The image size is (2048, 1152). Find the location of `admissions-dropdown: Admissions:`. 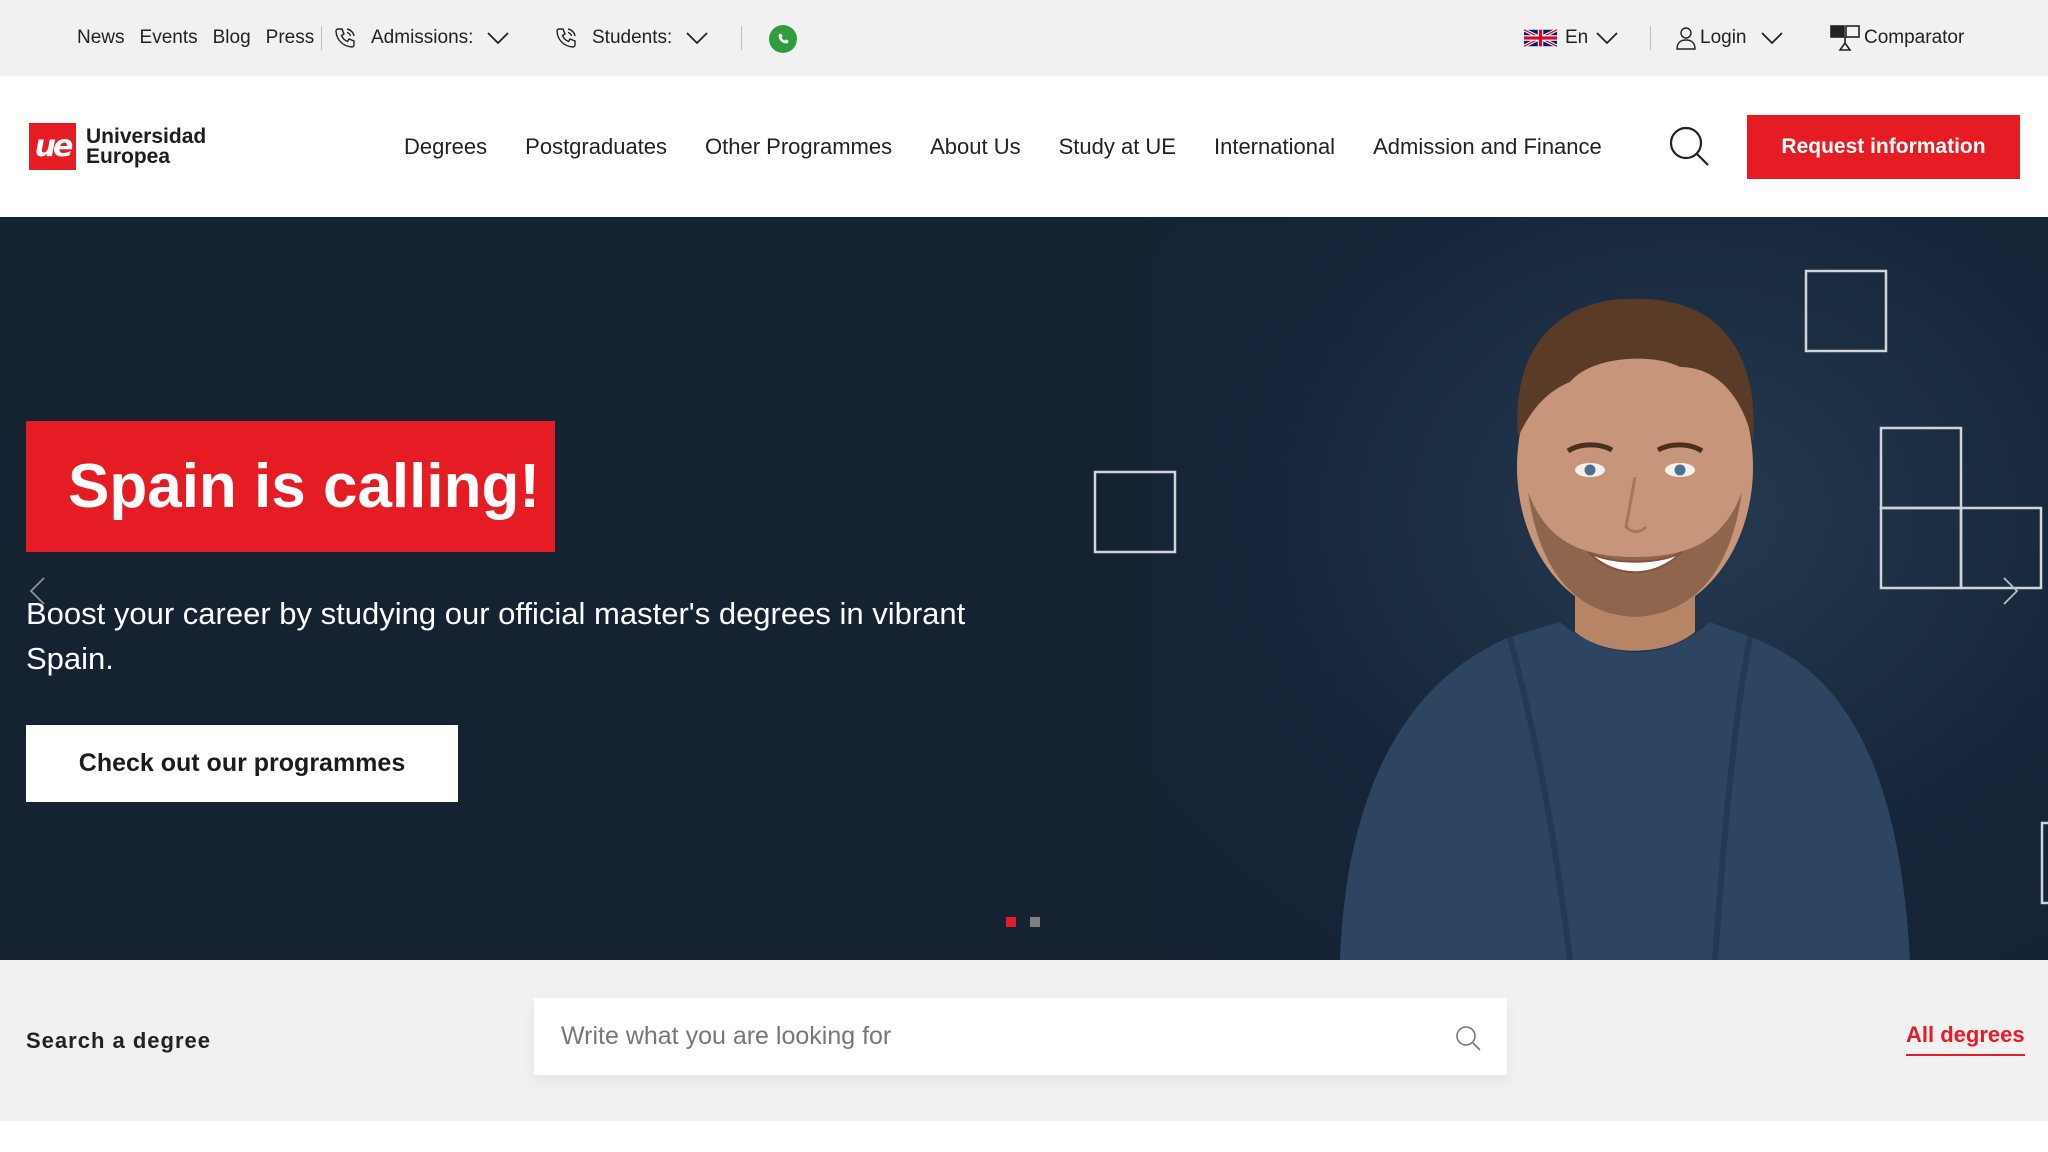

admissions-dropdown: Admissions: is located at coordinates (421, 38).